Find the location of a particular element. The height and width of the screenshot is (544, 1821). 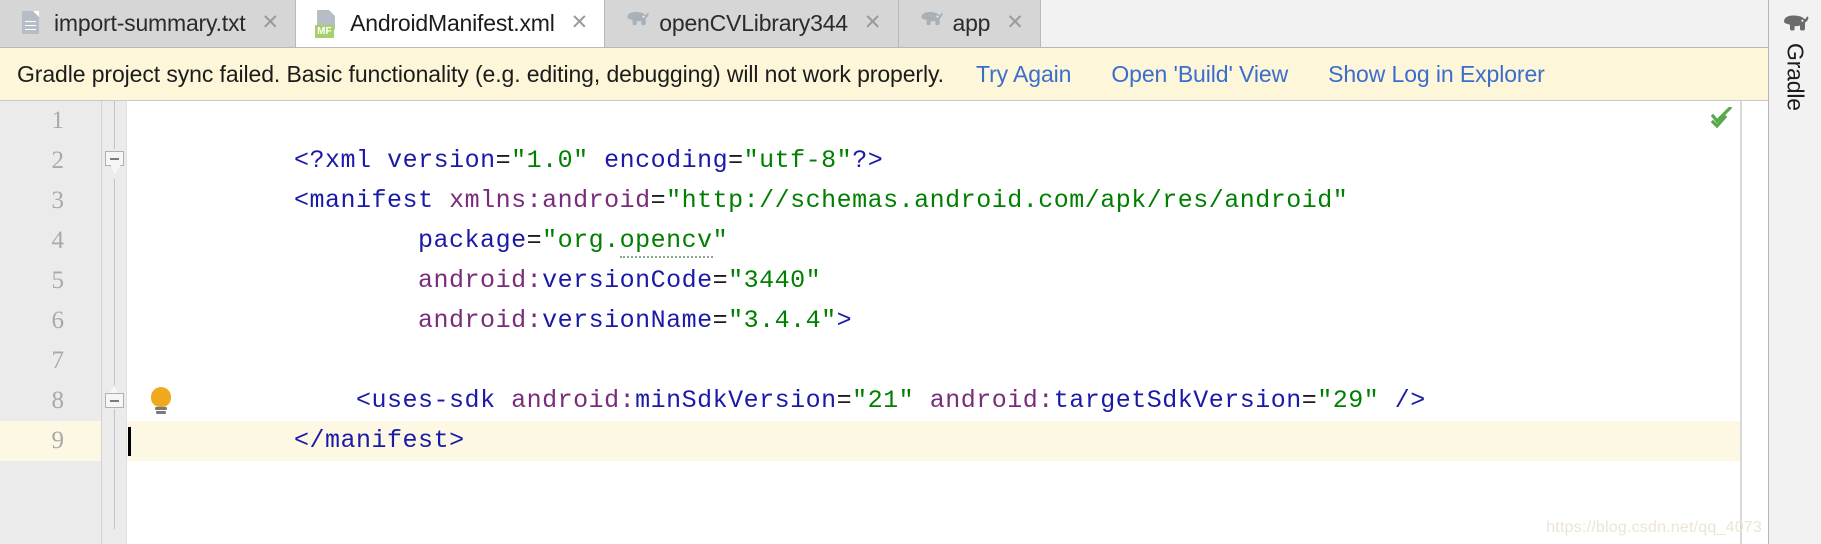

code-line-8: </manifest> is located at coordinates (379, 440).